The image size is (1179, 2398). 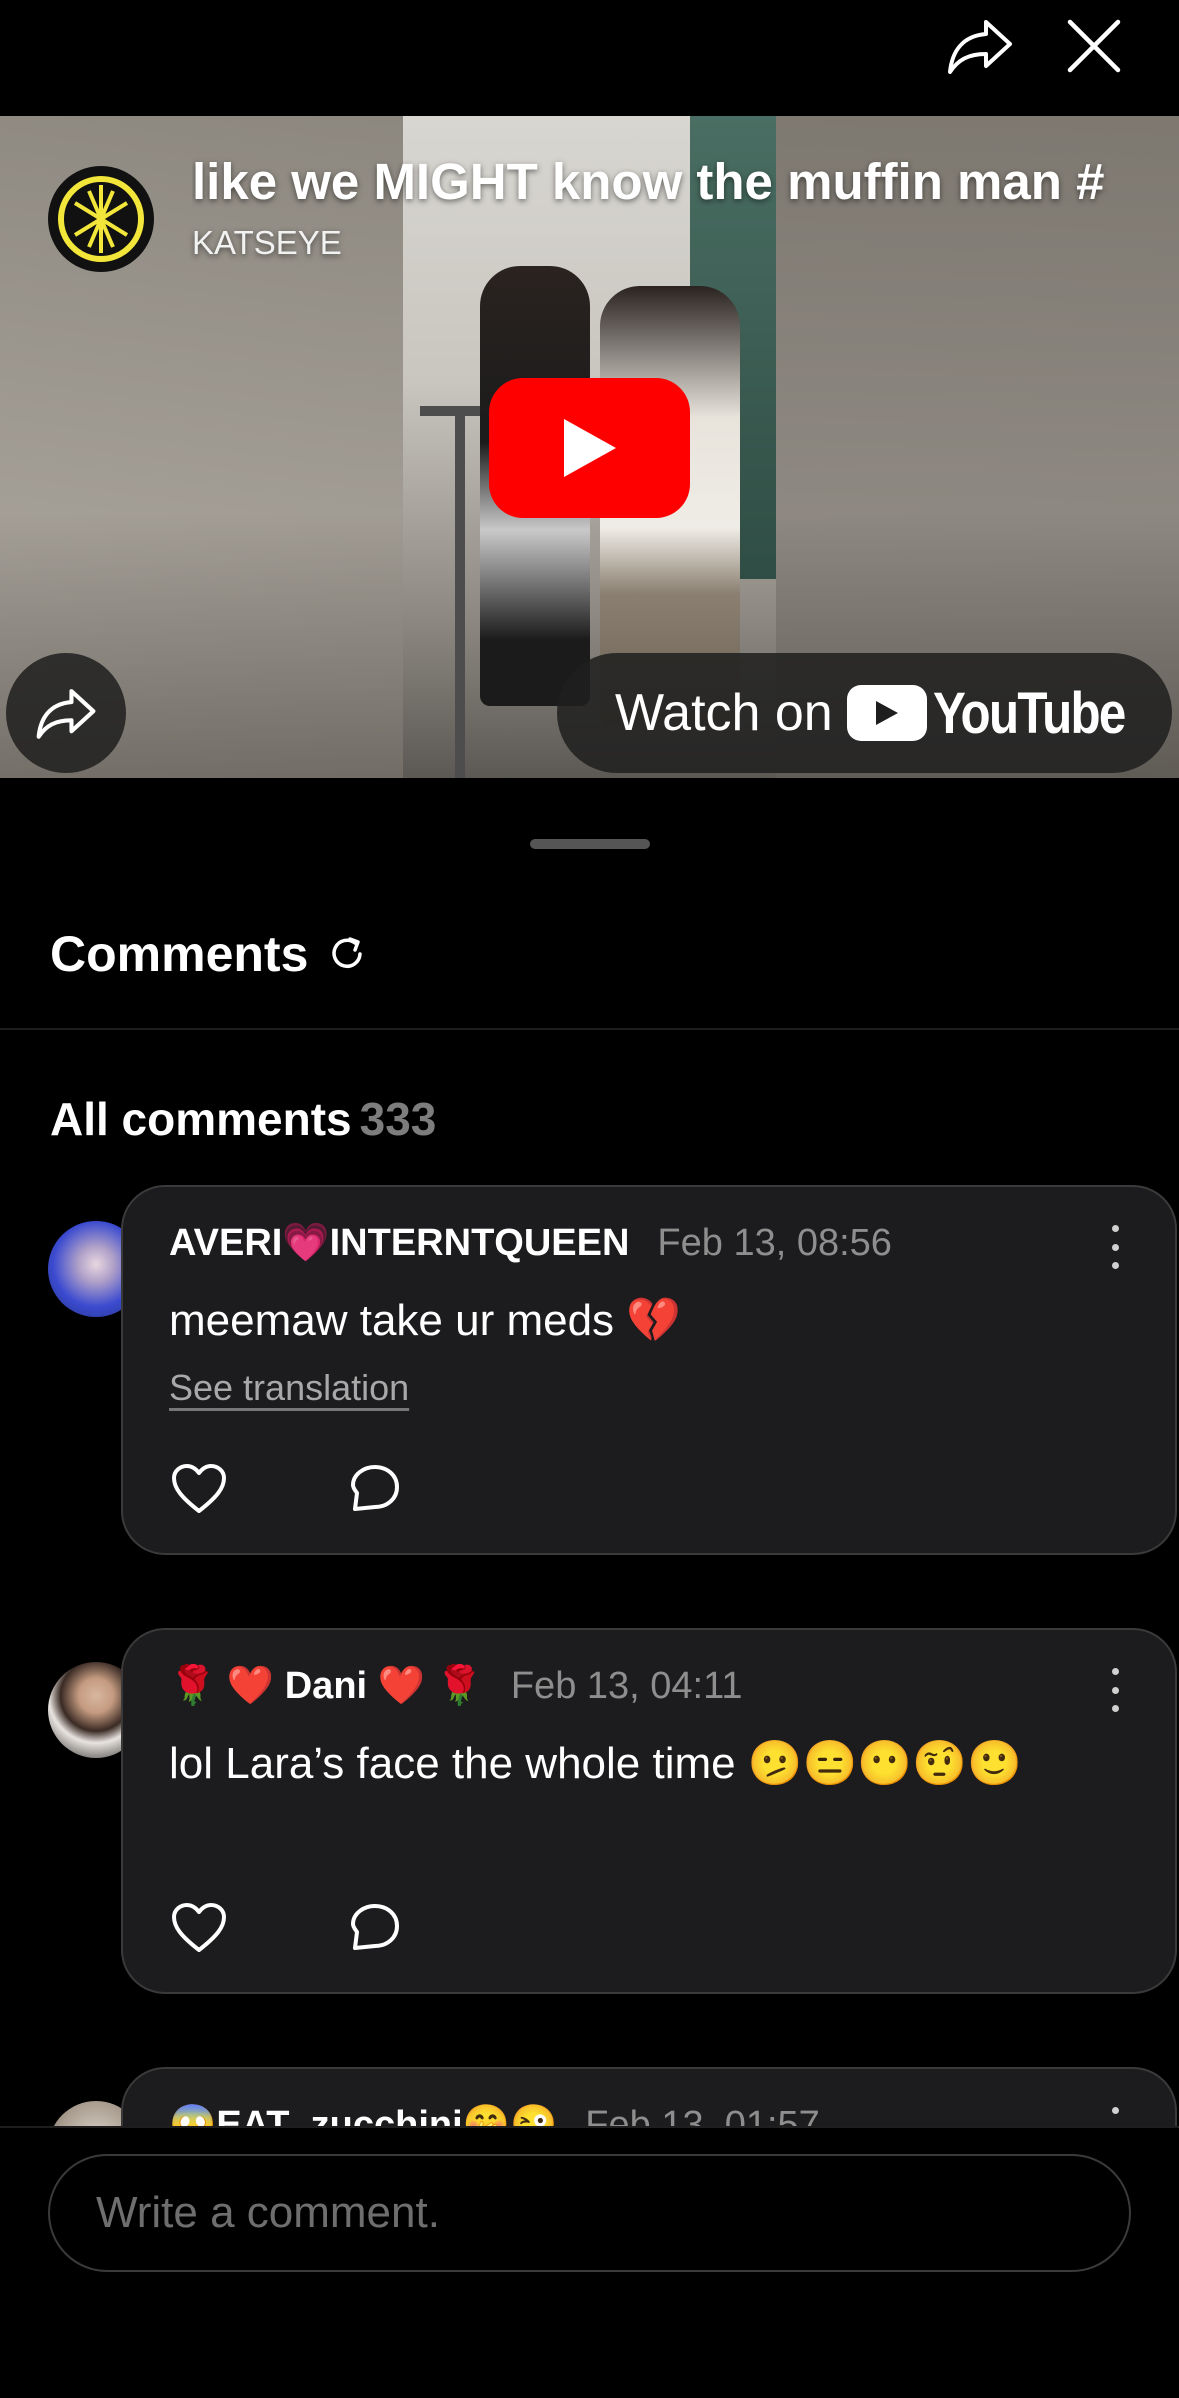 I want to click on comment-author: AVERI💗INTERNTQUEEN, so click(x=399, y=1243).